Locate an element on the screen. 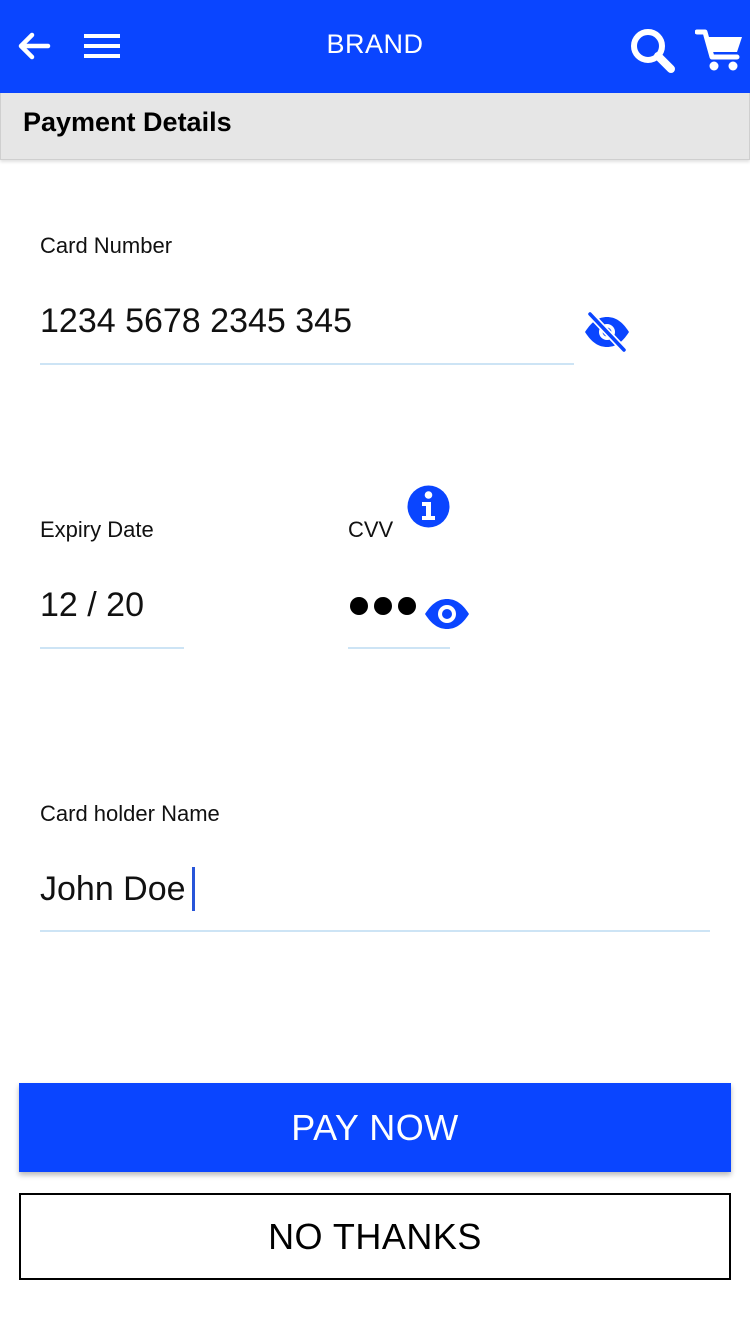 The height and width of the screenshot is (1334, 750). info-icon is located at coordinates (428, 506).